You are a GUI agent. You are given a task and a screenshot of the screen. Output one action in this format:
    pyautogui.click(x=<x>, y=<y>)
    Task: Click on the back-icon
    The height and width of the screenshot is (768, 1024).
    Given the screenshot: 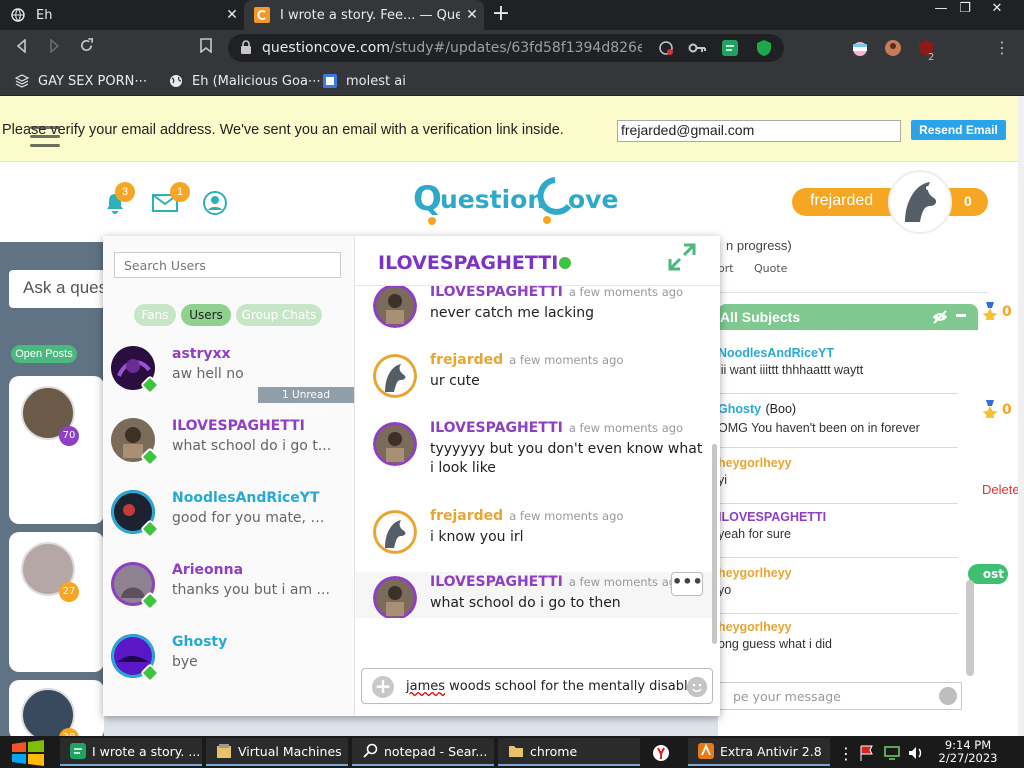 What is the action you would take?
    pyautogui.click(x=22, y=48)
    